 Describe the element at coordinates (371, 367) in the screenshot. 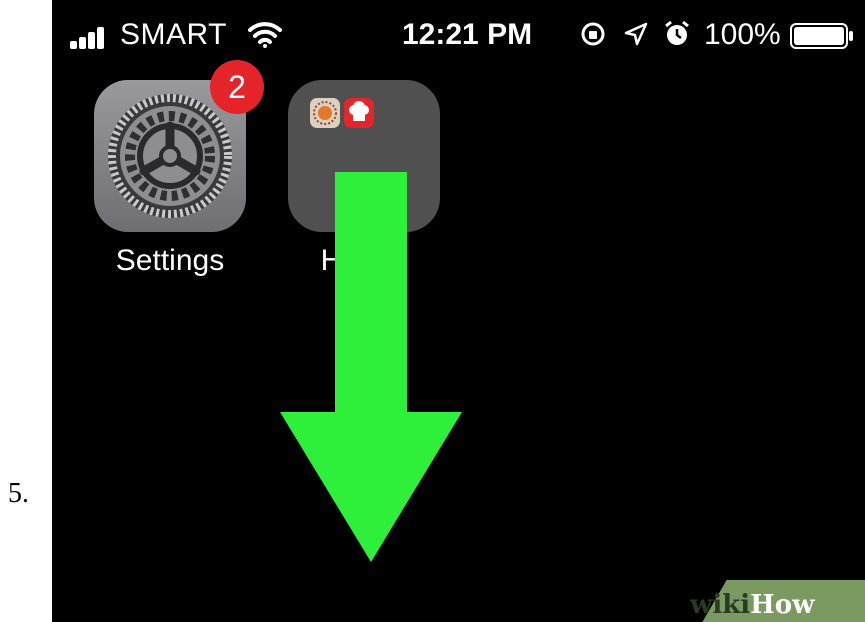

I see `swipe-down-arrow-icon` at that location.